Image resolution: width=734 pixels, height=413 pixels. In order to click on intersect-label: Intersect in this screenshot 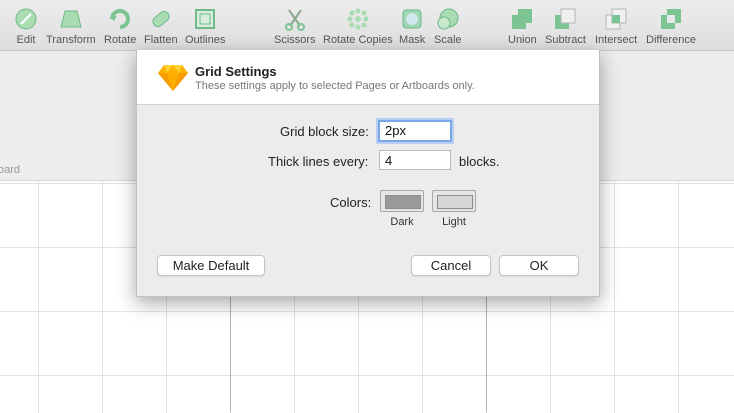, I will do `click(616, 40)`.